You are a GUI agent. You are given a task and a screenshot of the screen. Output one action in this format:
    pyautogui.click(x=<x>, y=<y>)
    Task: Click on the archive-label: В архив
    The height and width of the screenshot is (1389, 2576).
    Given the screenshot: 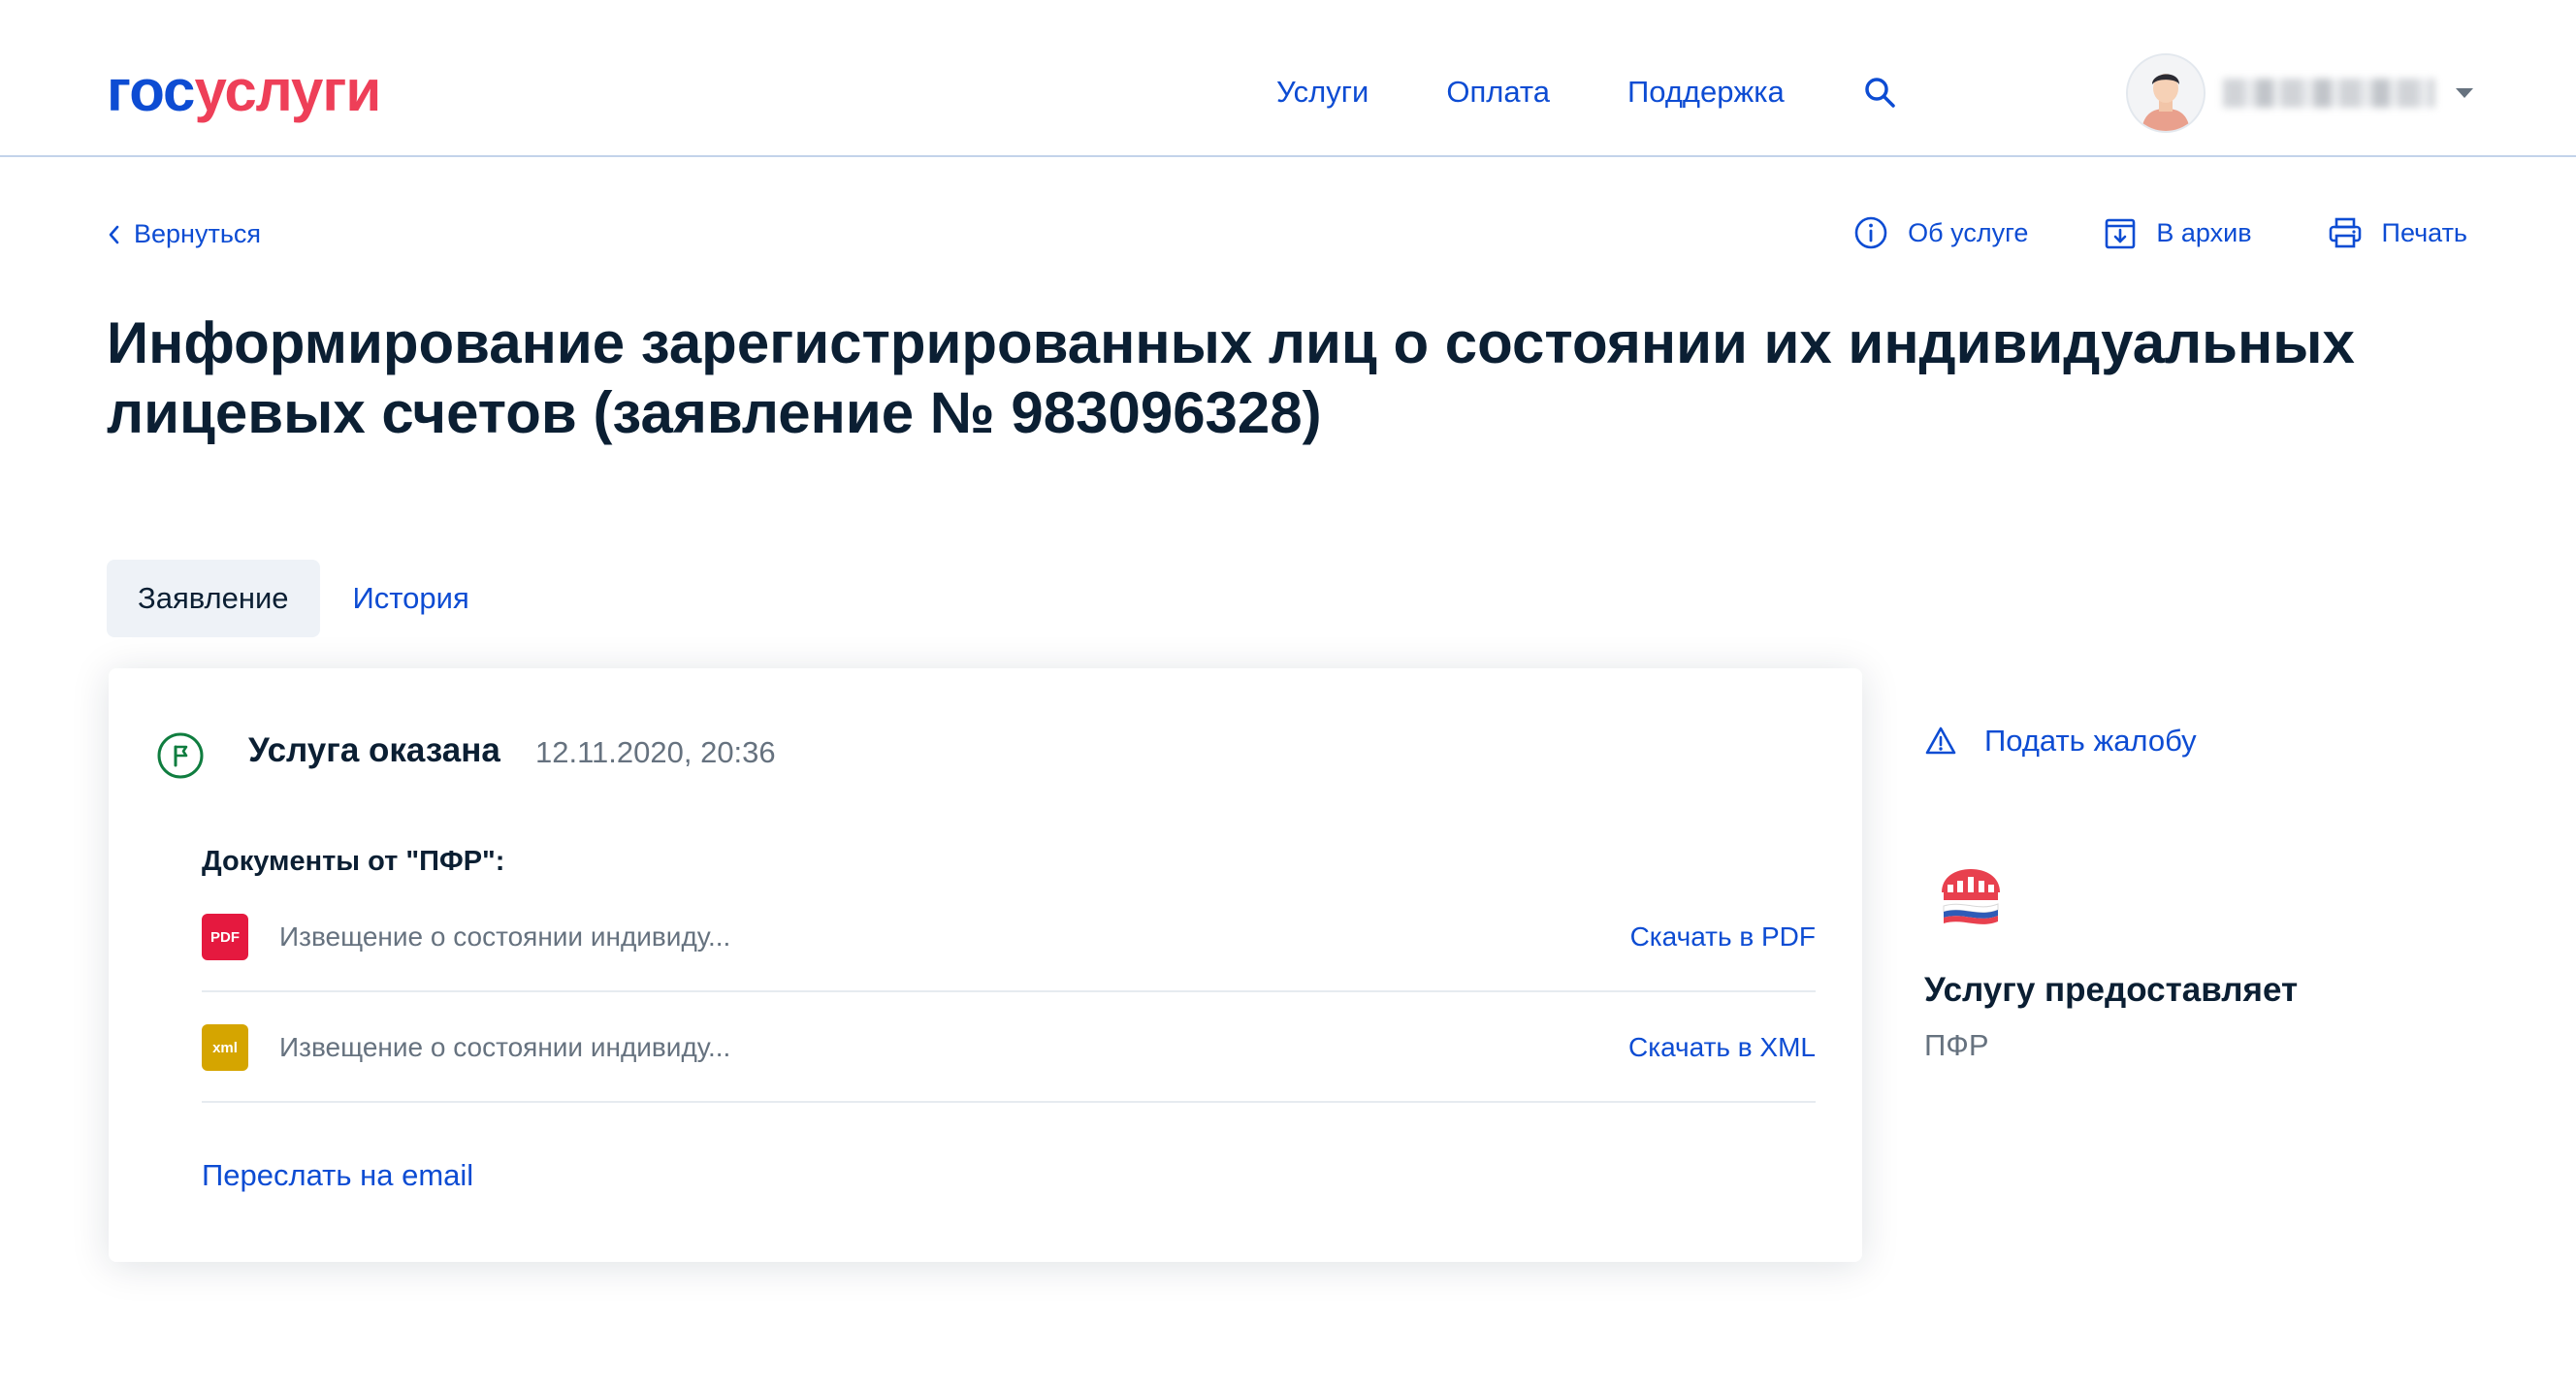 What is the action you would take?
    pyautogui.click(x=2204, y=232)
    